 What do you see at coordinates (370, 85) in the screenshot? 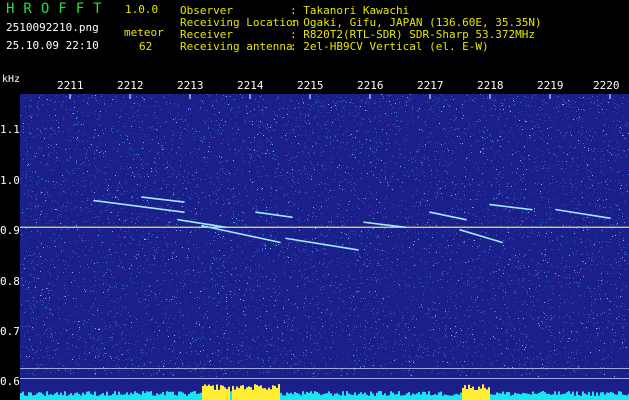
I see `x-tick-label: 2216` at bounding box center [370, 85].